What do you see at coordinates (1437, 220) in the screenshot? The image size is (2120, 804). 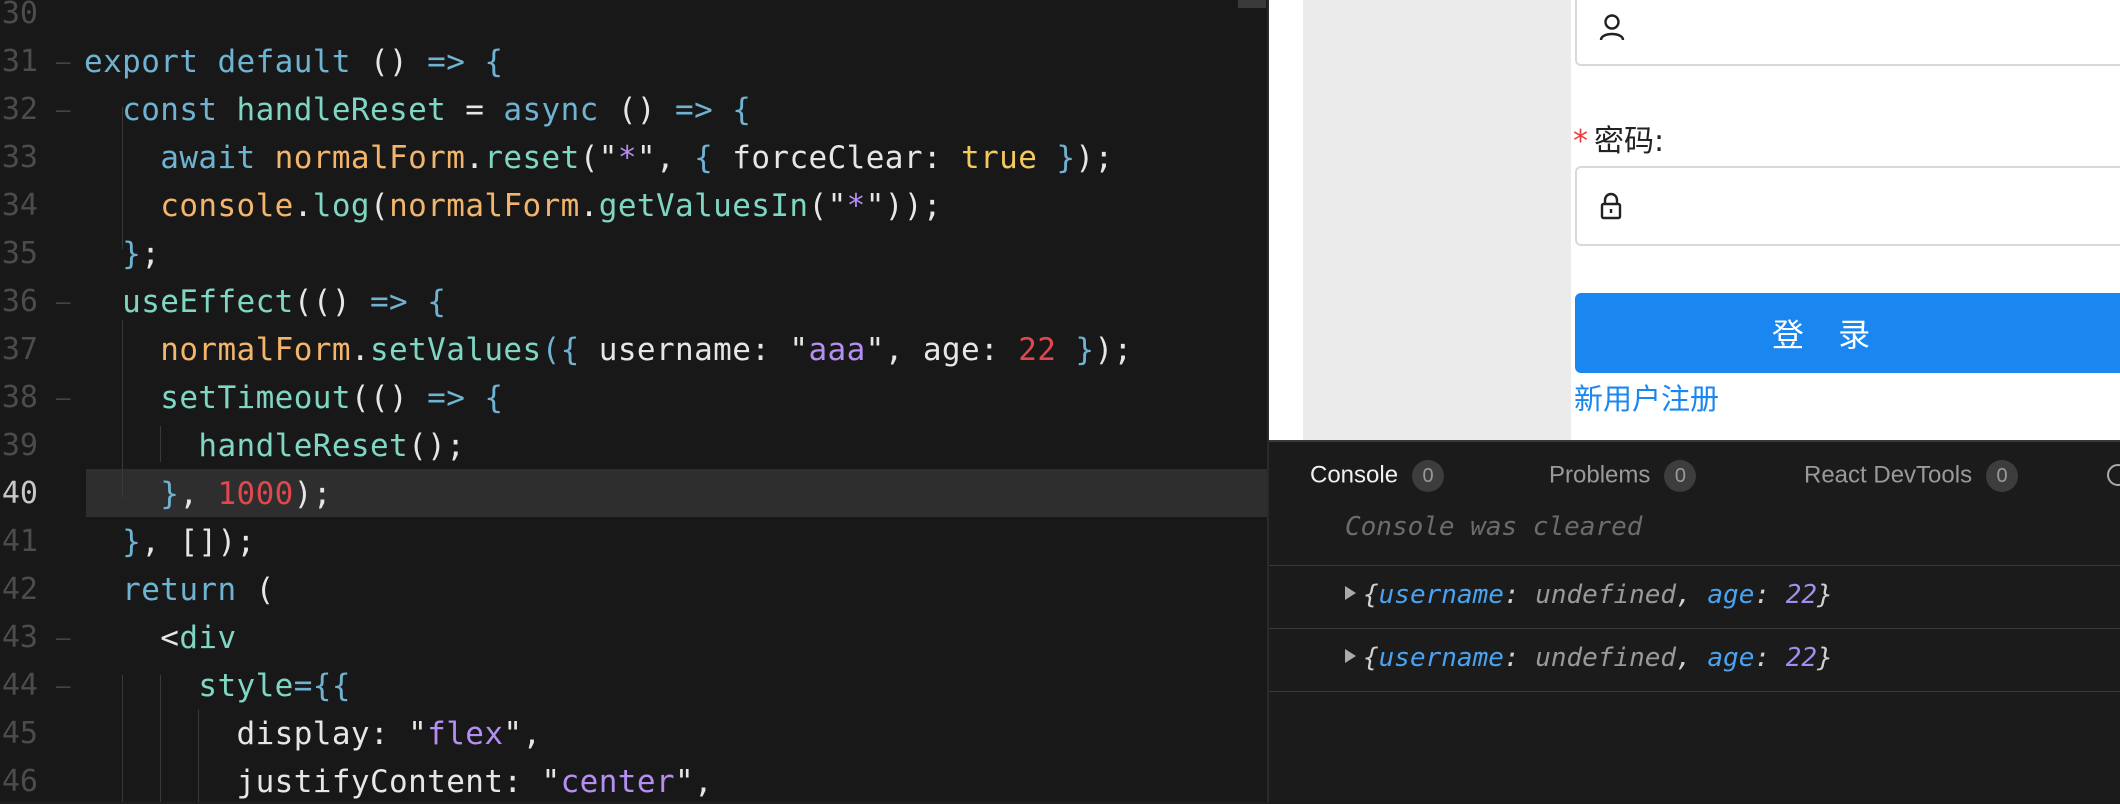 I see `preview-side-area` at bounding box center [1437, 220].